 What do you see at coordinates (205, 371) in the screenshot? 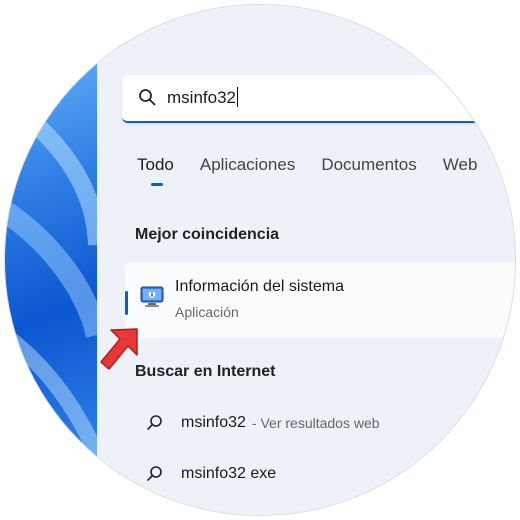
I see `web-search-heading: Buscar en Internet` at bounding box center [205, 371].